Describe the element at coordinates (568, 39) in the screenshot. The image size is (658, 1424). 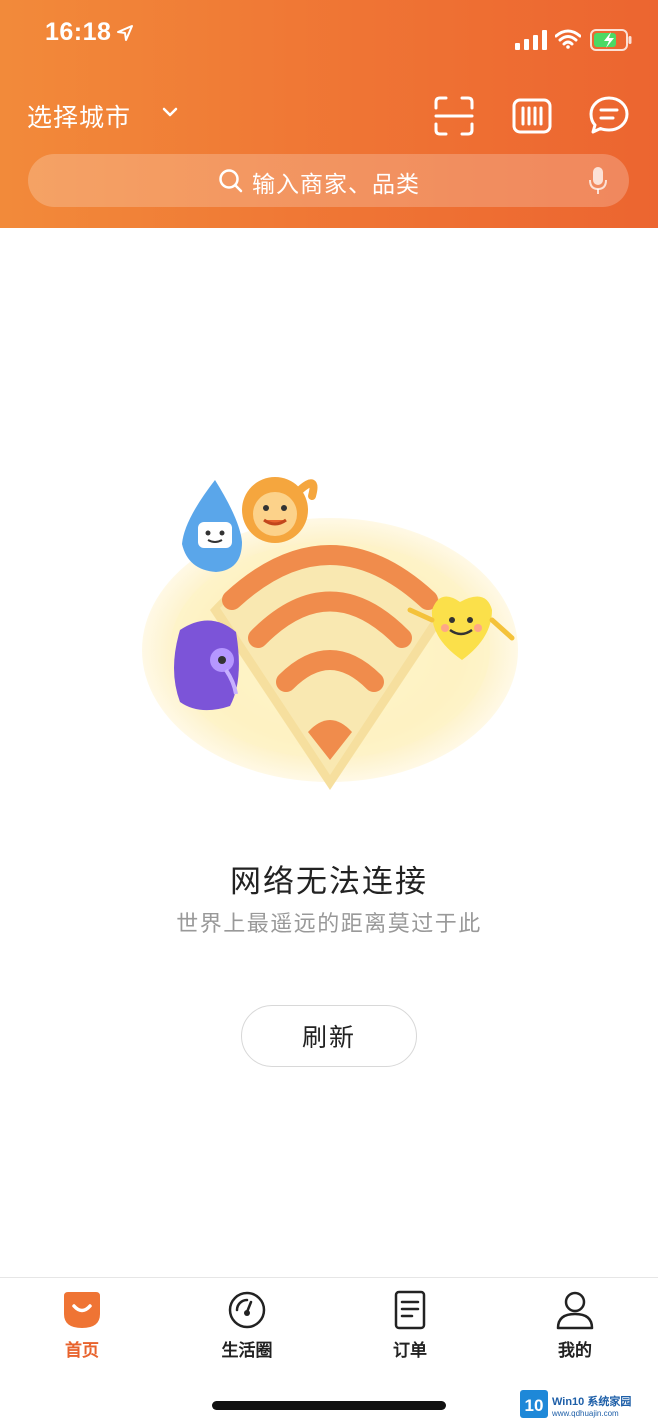
I see `wifi-icon` at that location.